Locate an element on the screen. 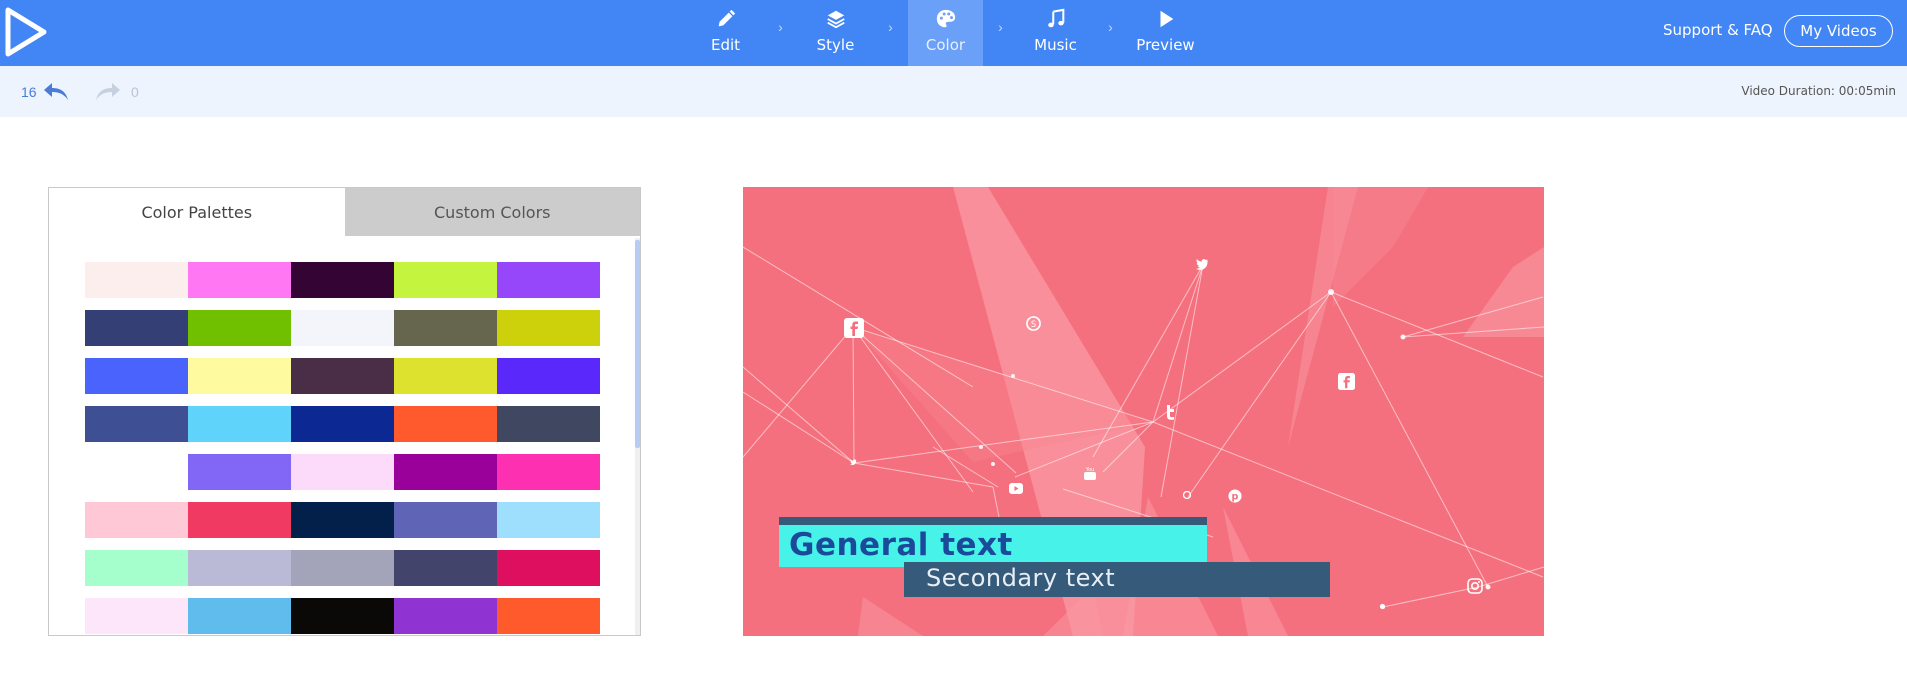 The height and width of the screenshot is (695, 1907). secondary-text: Secondary text is located at coordinates (1021, 578).